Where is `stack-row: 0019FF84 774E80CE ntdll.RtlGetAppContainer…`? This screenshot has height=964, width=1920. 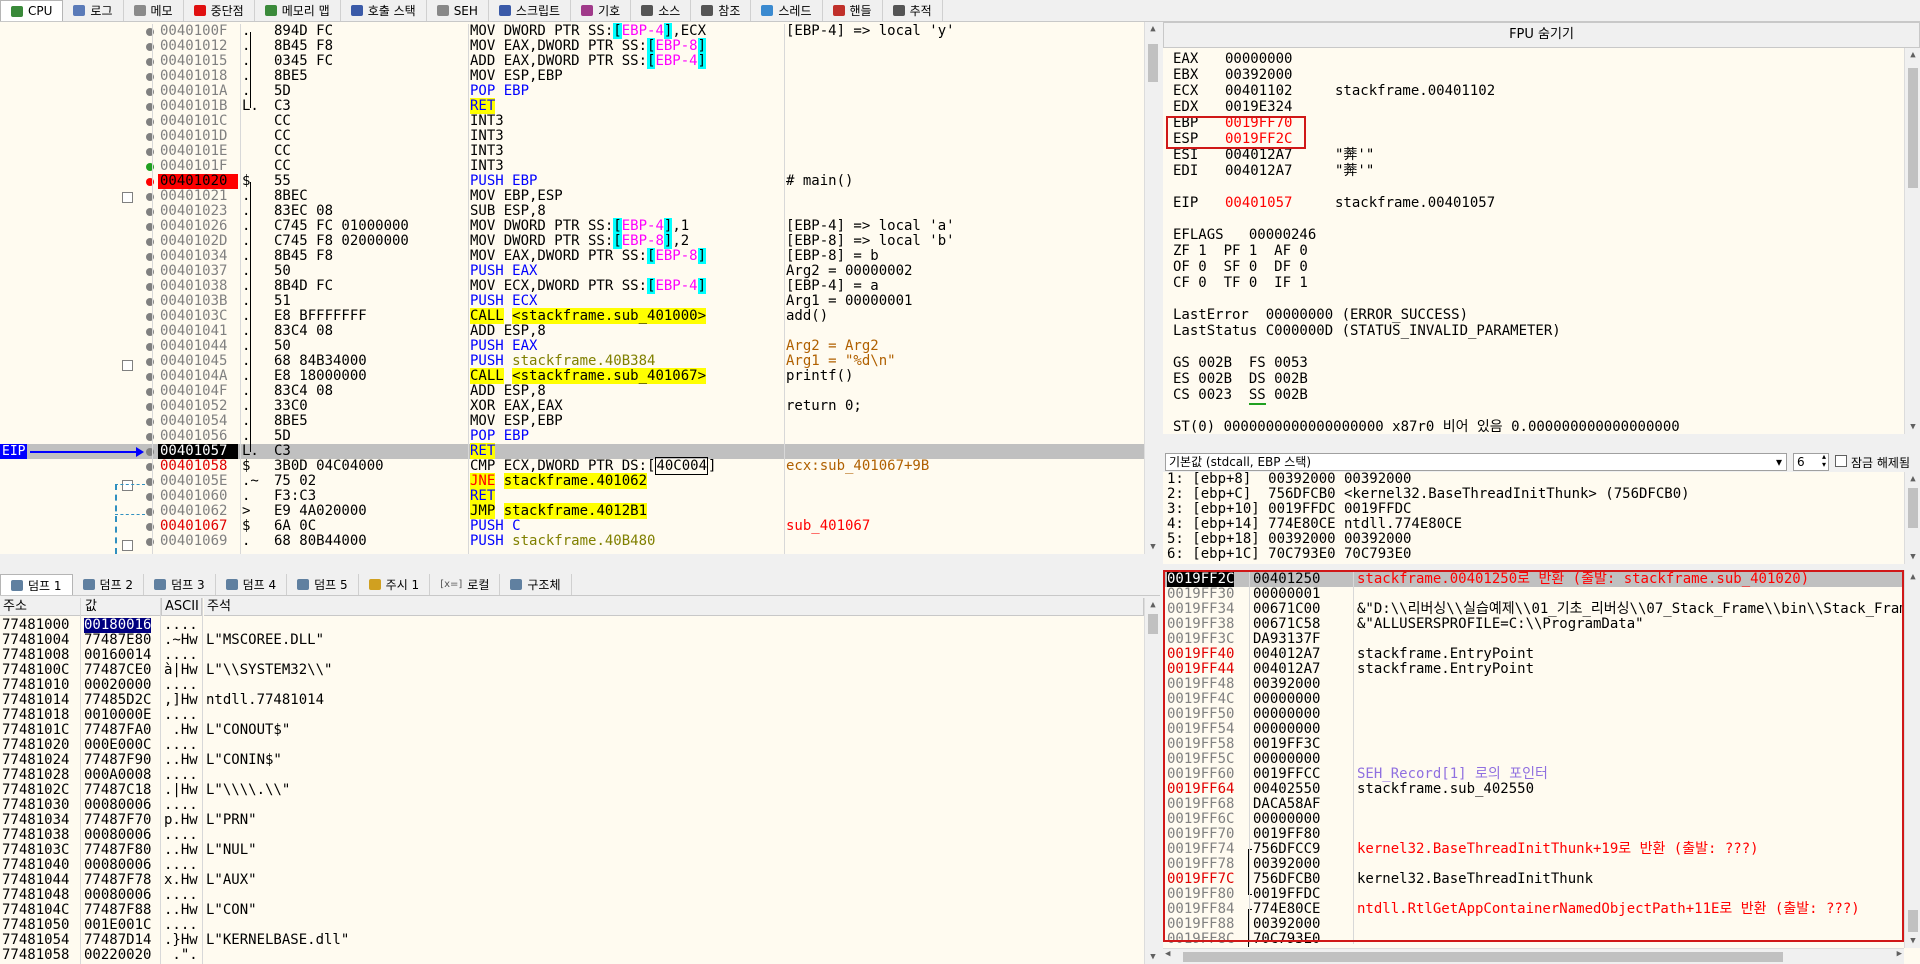
stack-row: 0019FF84 774E80CE ntdll.RtlGetAppContainer… is located at coordinates (1533, 909).